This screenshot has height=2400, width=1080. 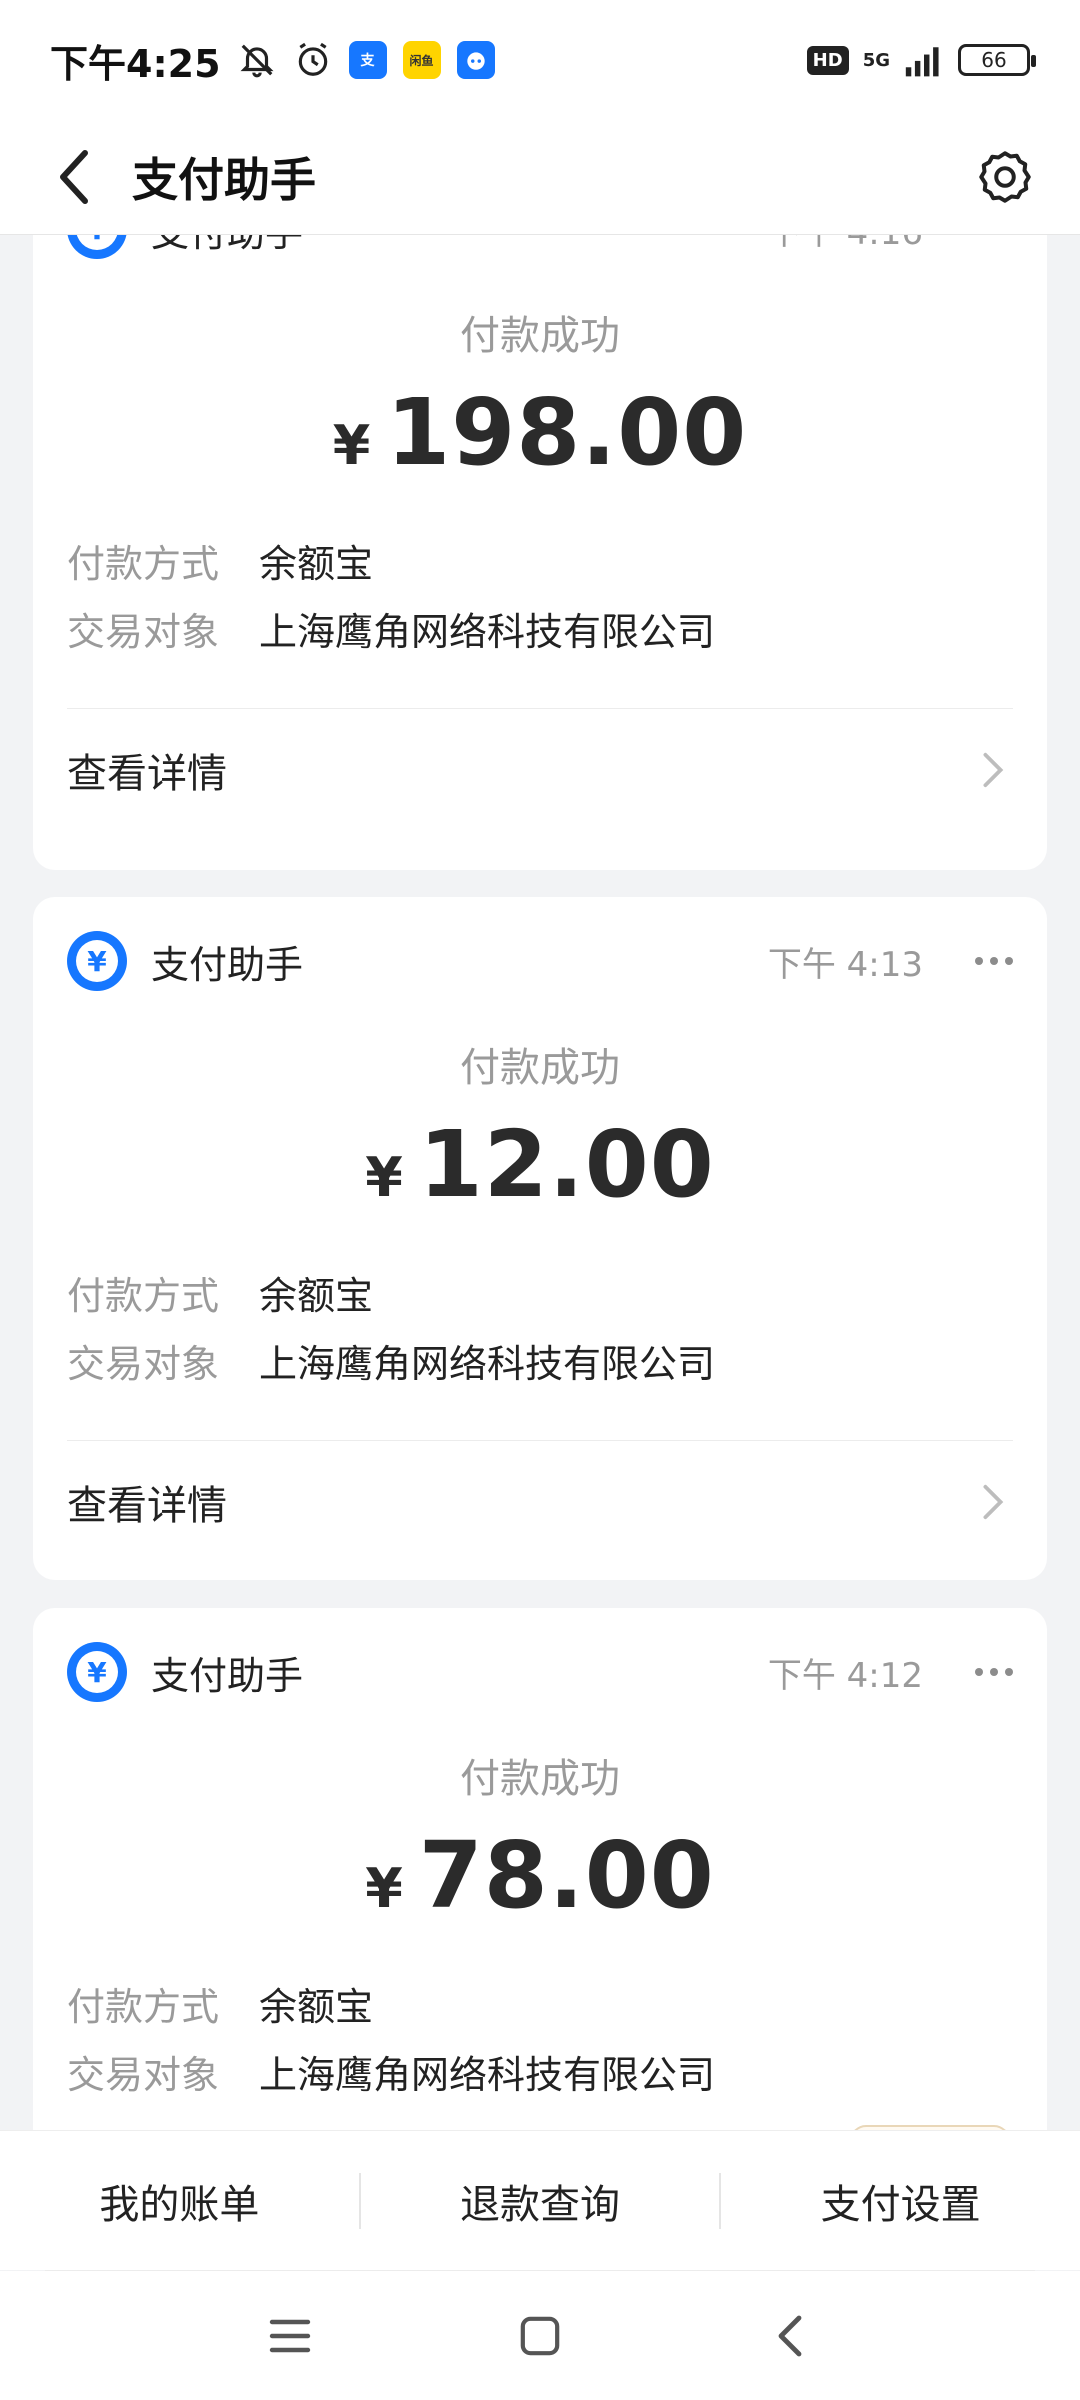 I want to click on card-header: ¥ 支付助手 下午 4:16, so click(x=540, y=247).